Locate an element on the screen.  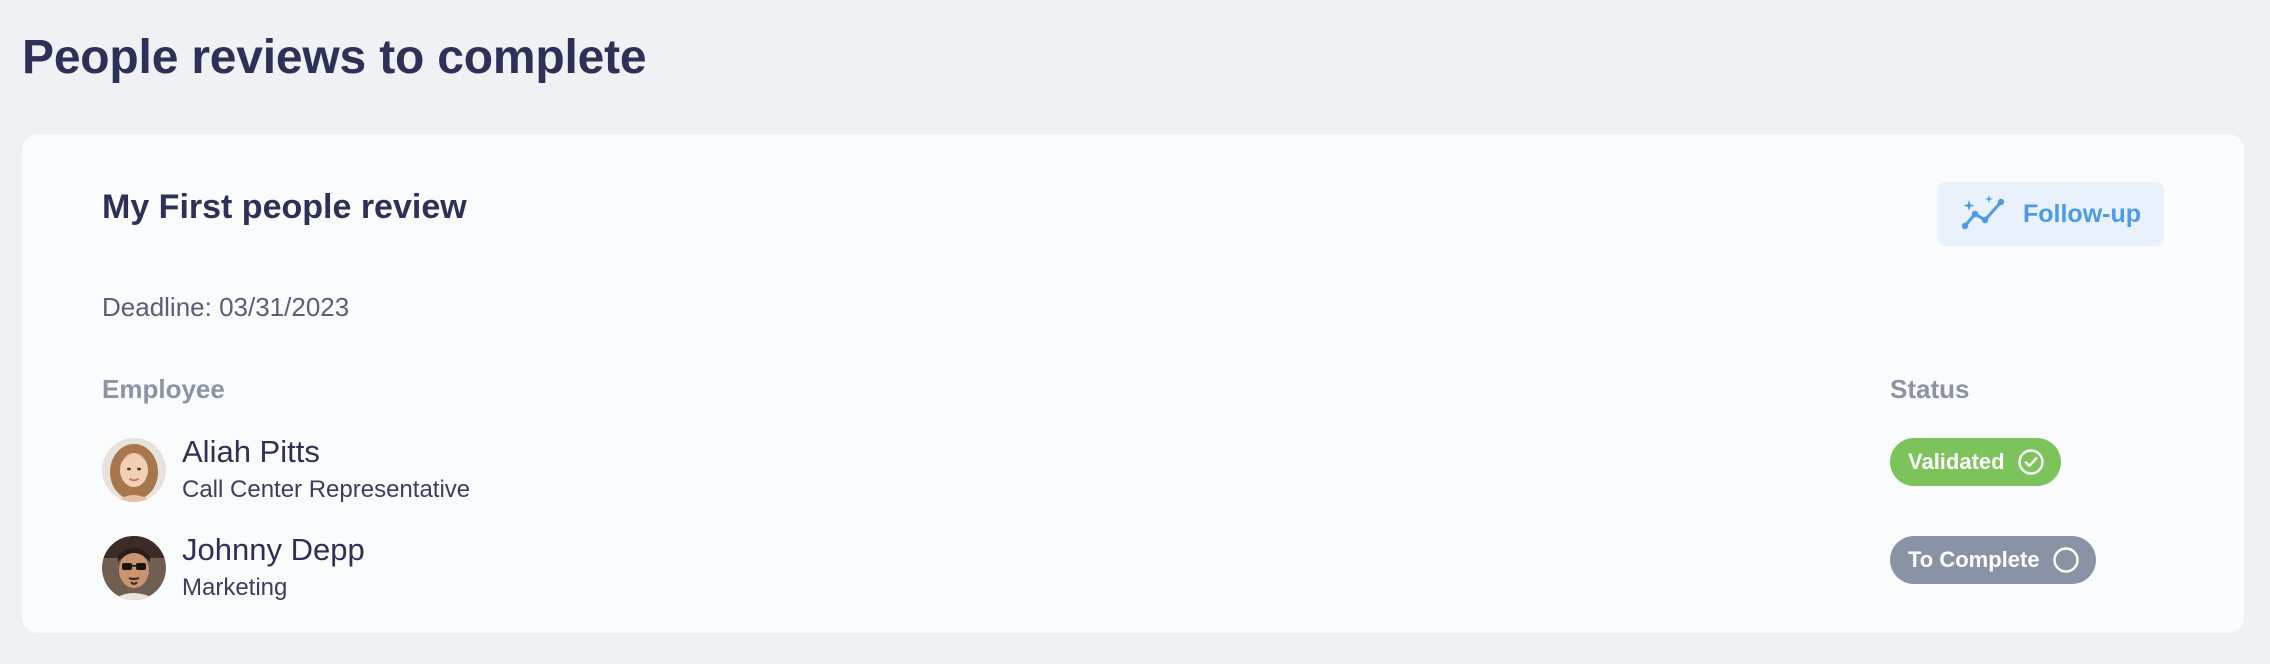
status-label: Validated is located at coordinates (1956, 461).